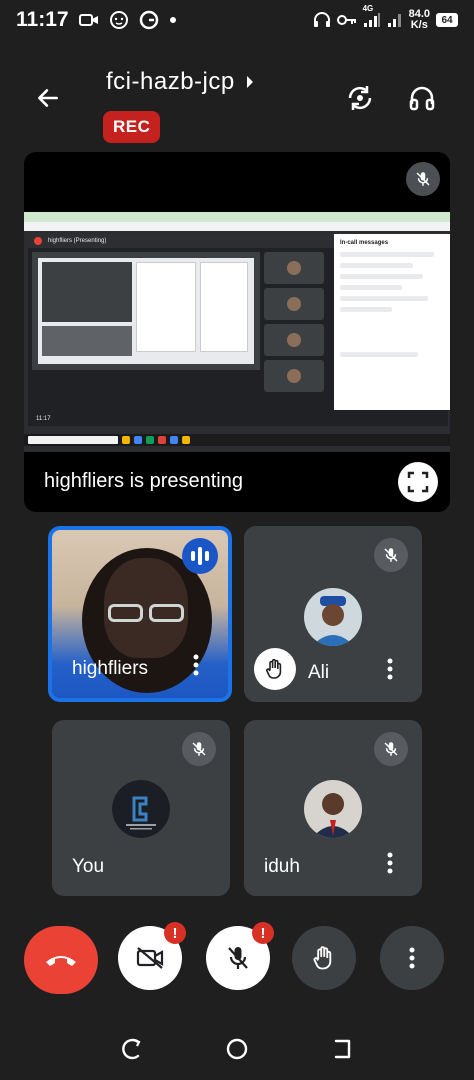  What do you see at coordinates (38, 241) in the screenshot?
I see `inner-record-icon` at bounding box center [38, 241].